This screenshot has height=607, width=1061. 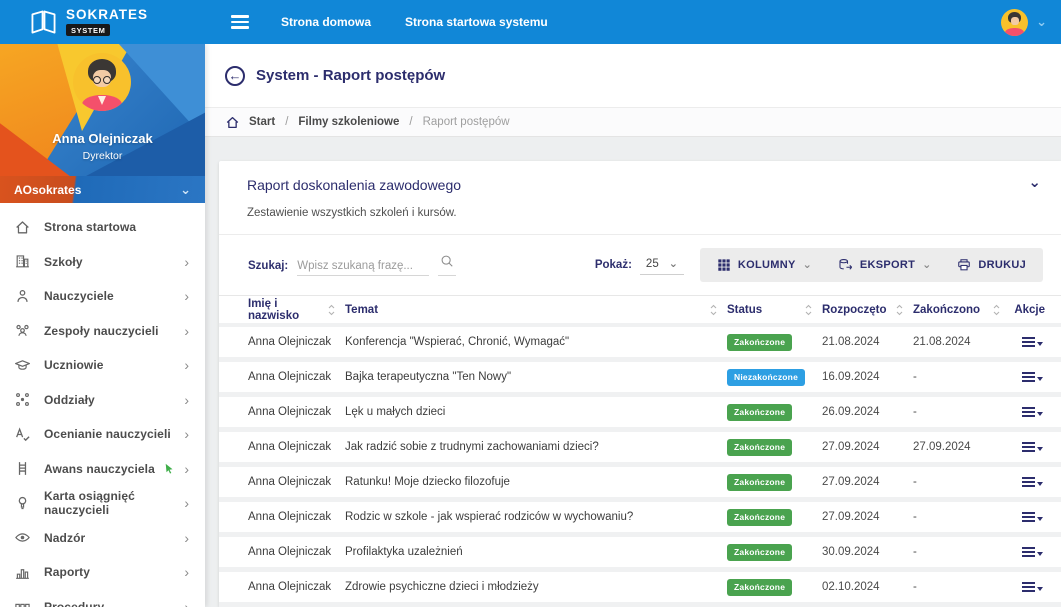 What do you see at coordinates (851, 482) in the screenshot?
I see `cell-started: 27.09.2024` at bounding box center [851, 482].